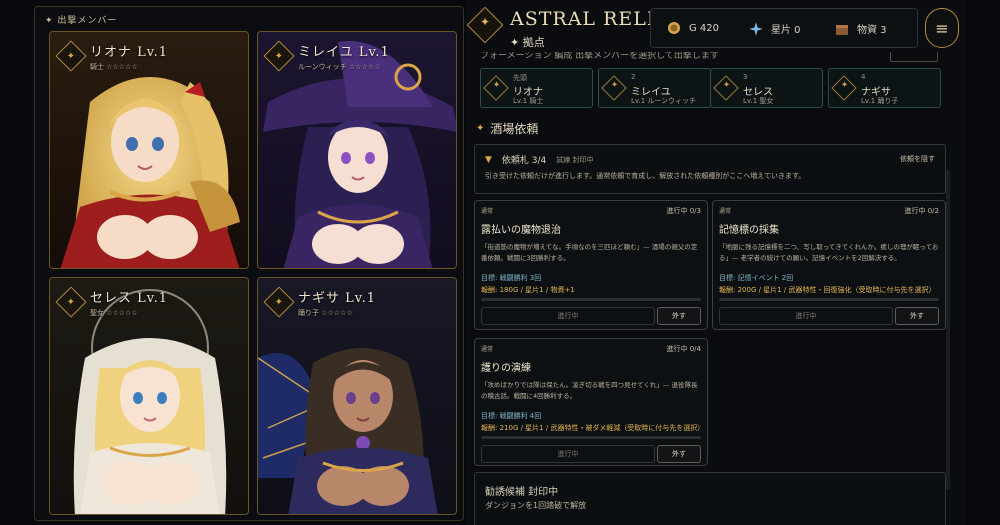 The height and width of the screenshot is (525, 1000). Describe the element at coordinates (633, 77) in the screenshot. I see `slot-index: 2` at that location.